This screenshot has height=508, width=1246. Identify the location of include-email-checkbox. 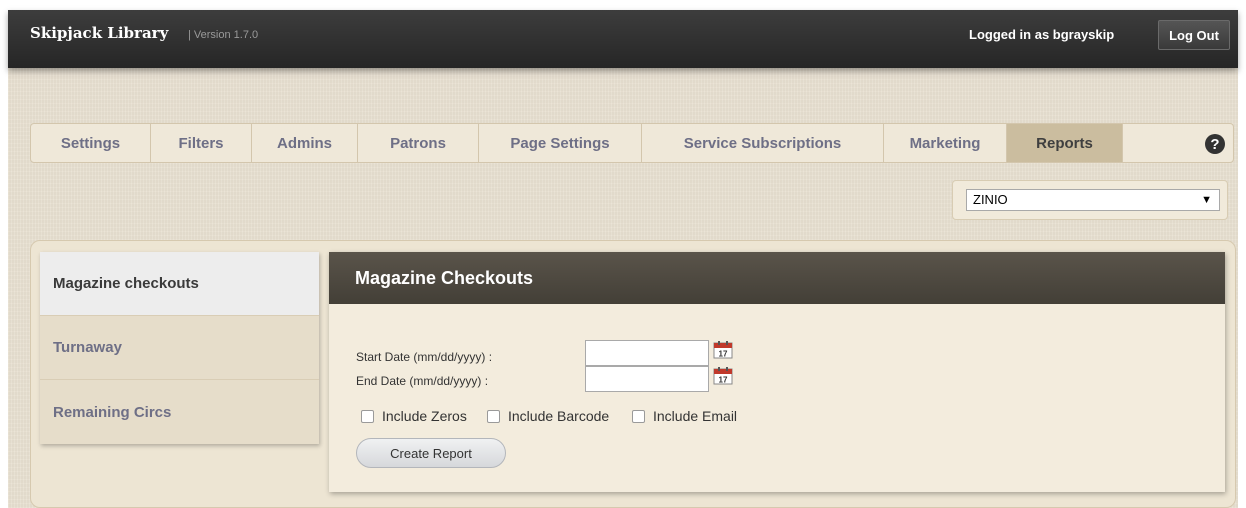
(638, 416).